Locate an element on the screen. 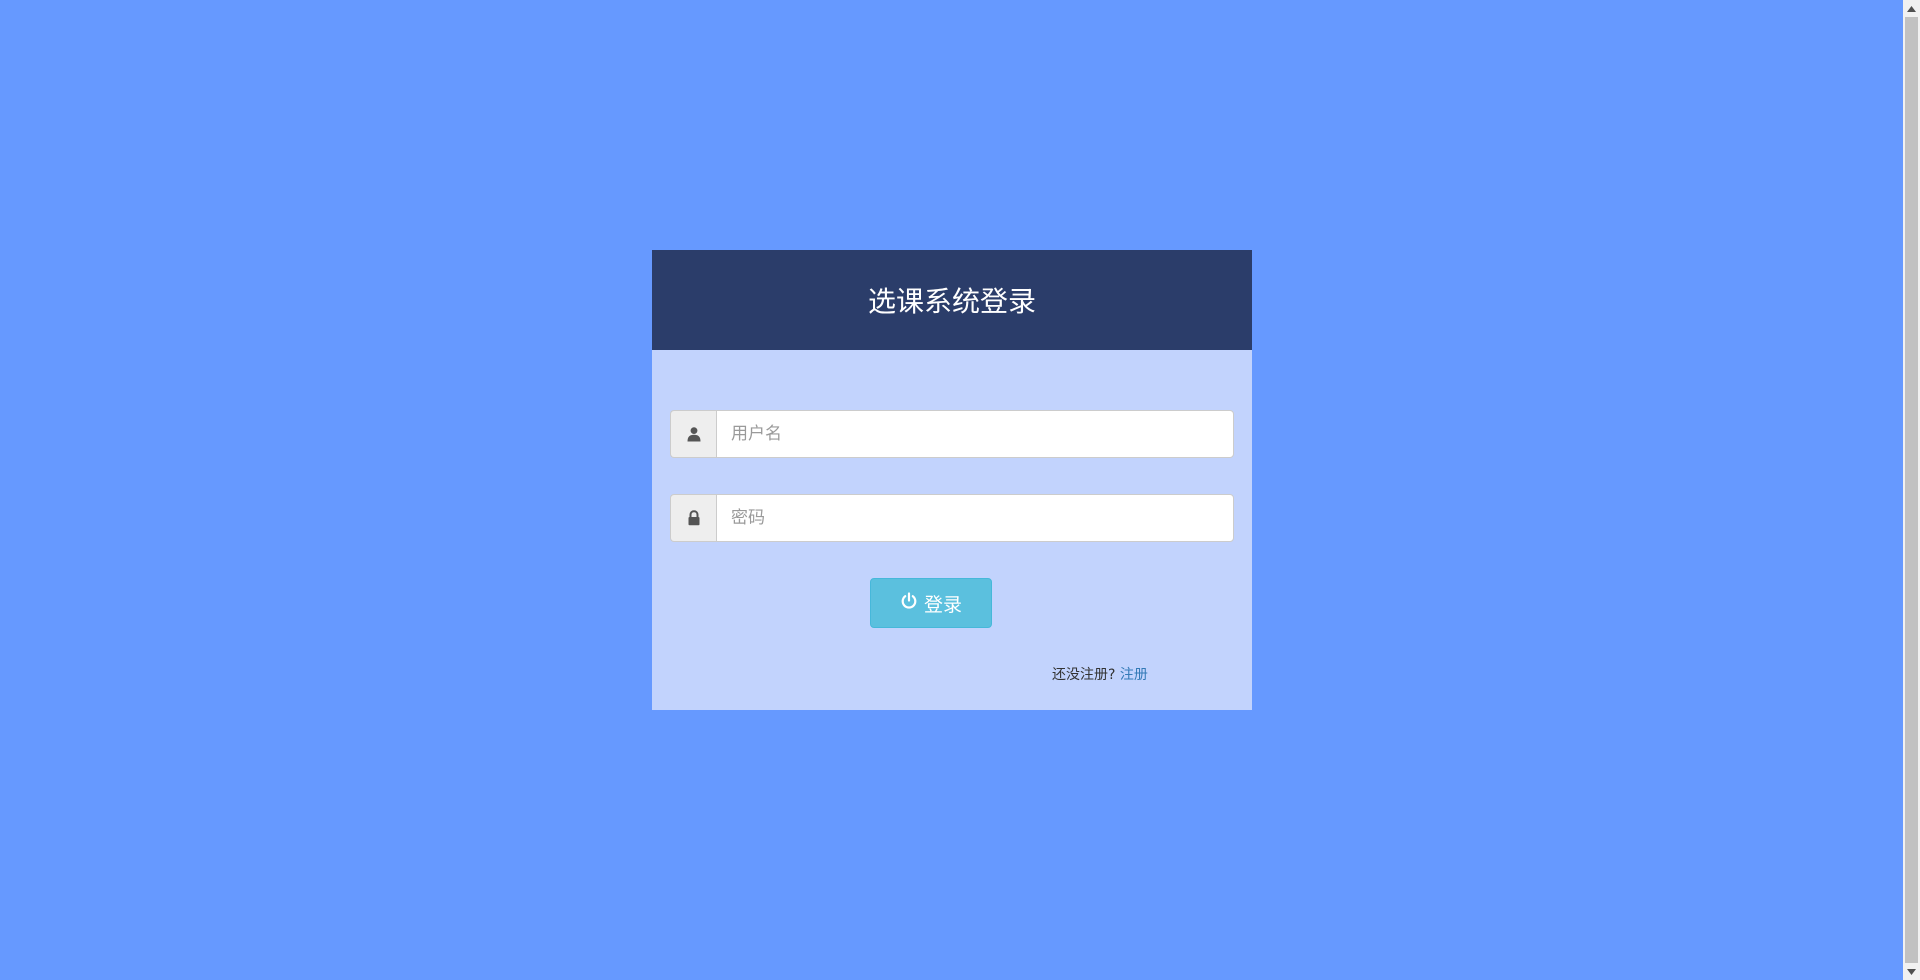  login-header: 选课系统登录 is located at coordinates (952, 300).